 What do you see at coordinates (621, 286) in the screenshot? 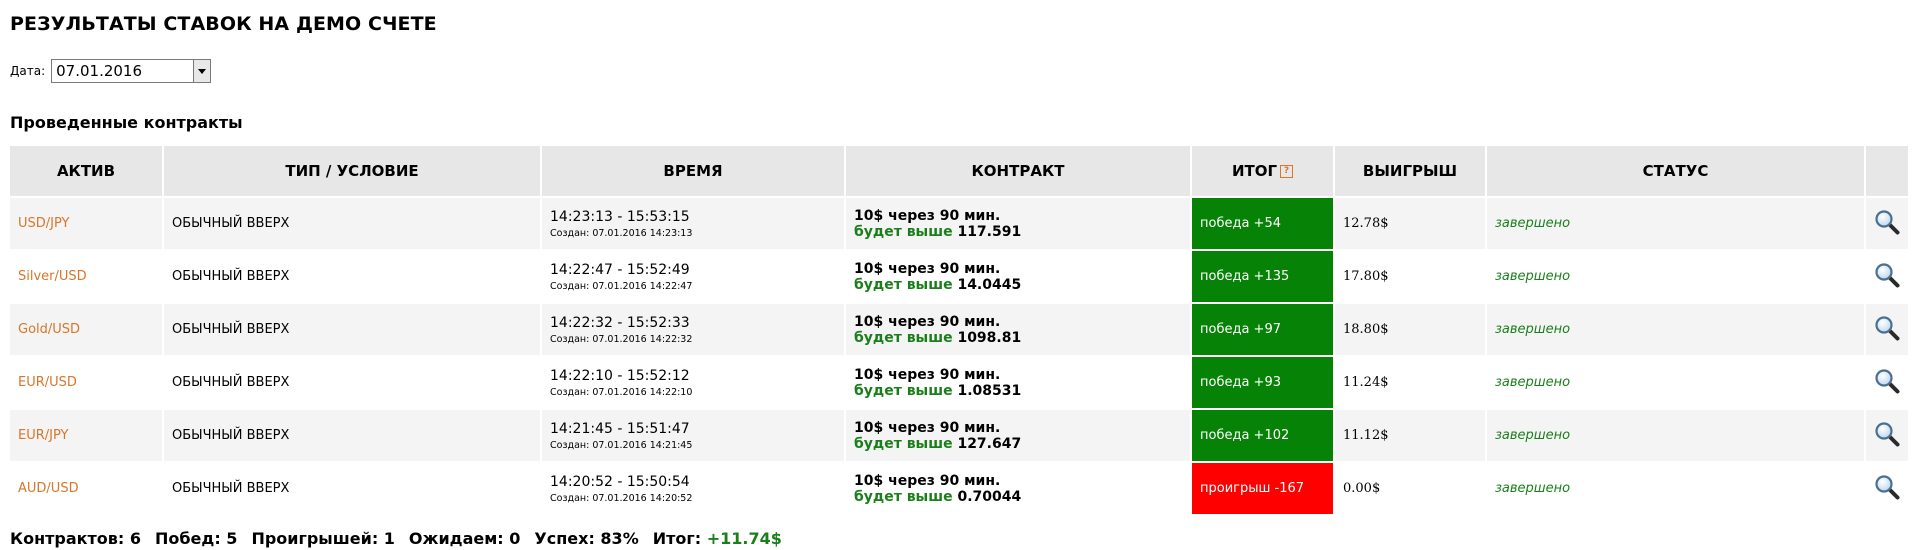
I see `time-created: Создан: 07.01.2016 14:22:47` at bounding box center [621, 286].